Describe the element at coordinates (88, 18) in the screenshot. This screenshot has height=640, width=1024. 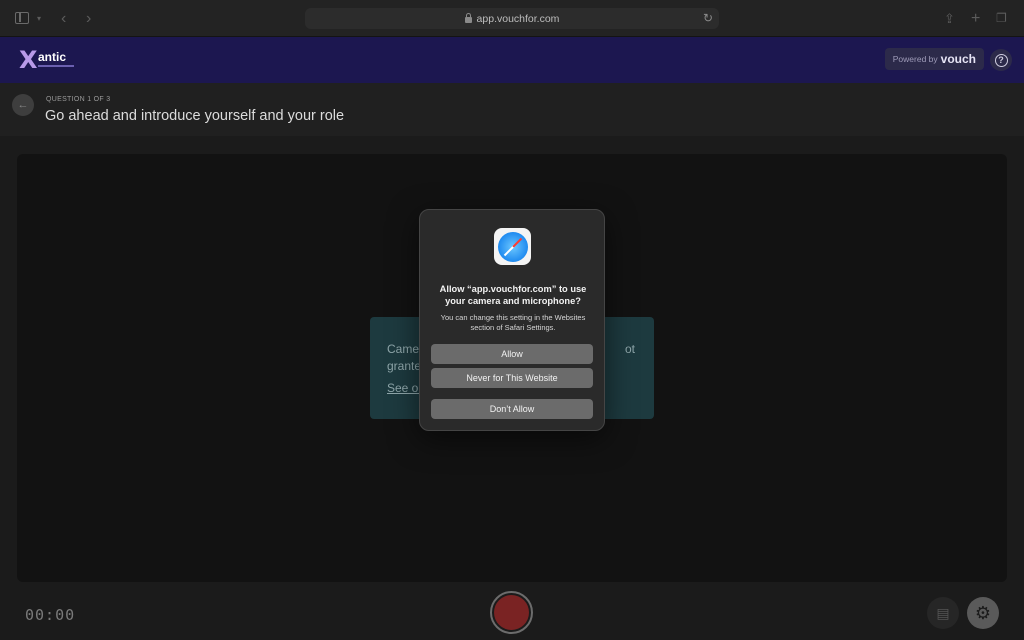
I see `forward-arrow-icon: ›` at that location.